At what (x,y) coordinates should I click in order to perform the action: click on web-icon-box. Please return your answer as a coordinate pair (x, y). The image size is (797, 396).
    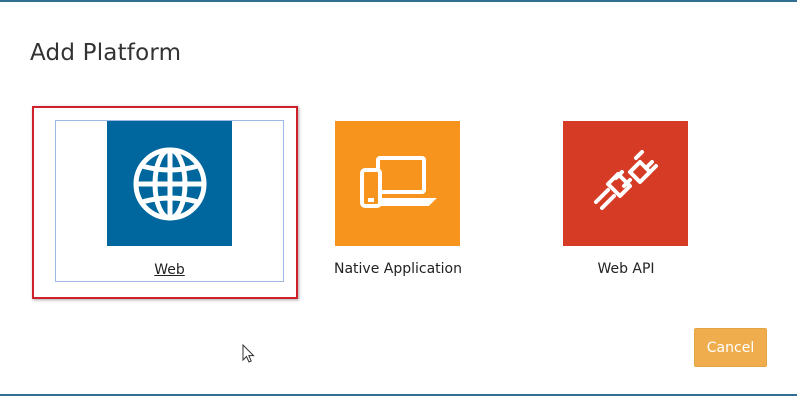
    Looking at the image, I should click on (169, 183).